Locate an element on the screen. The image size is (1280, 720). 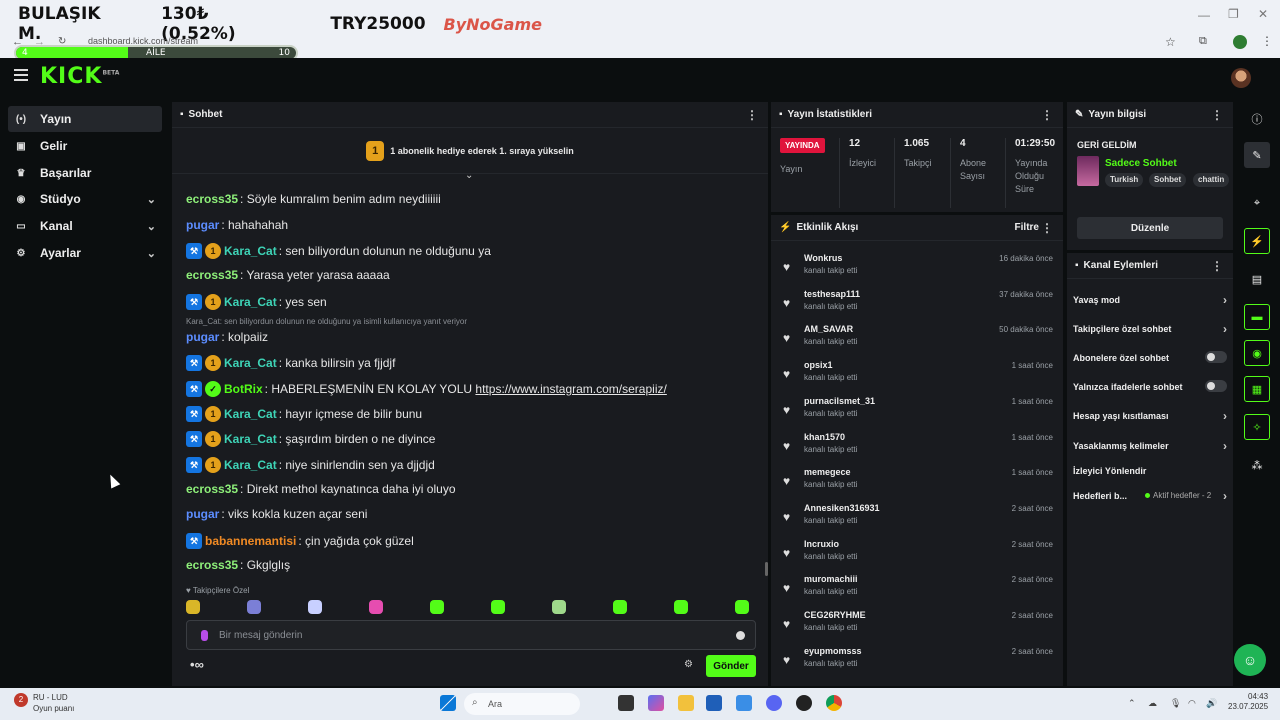
tray-chevron-icon: ⌃ is located at coordinates (1132, 703).